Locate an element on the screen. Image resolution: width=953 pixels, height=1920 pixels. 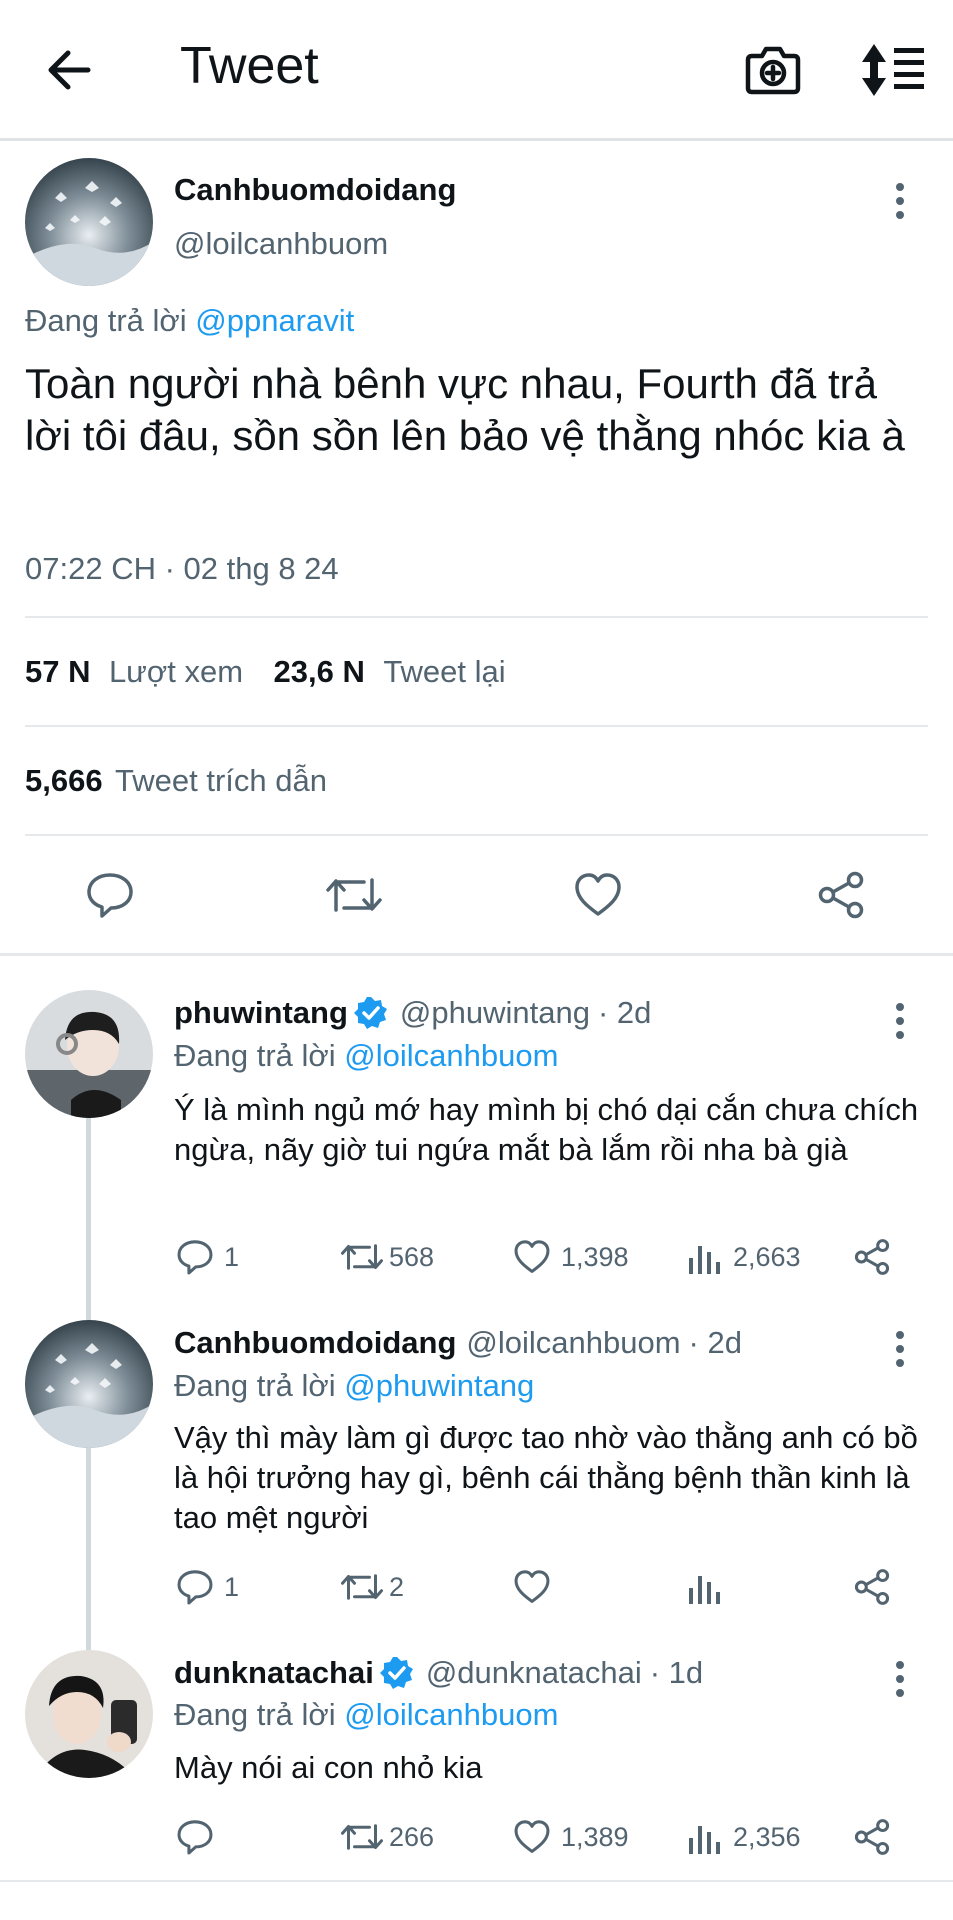
tweet-timestamp: 07:22 CH · 02 thg 8 24 is located at coordinates (182, 569).